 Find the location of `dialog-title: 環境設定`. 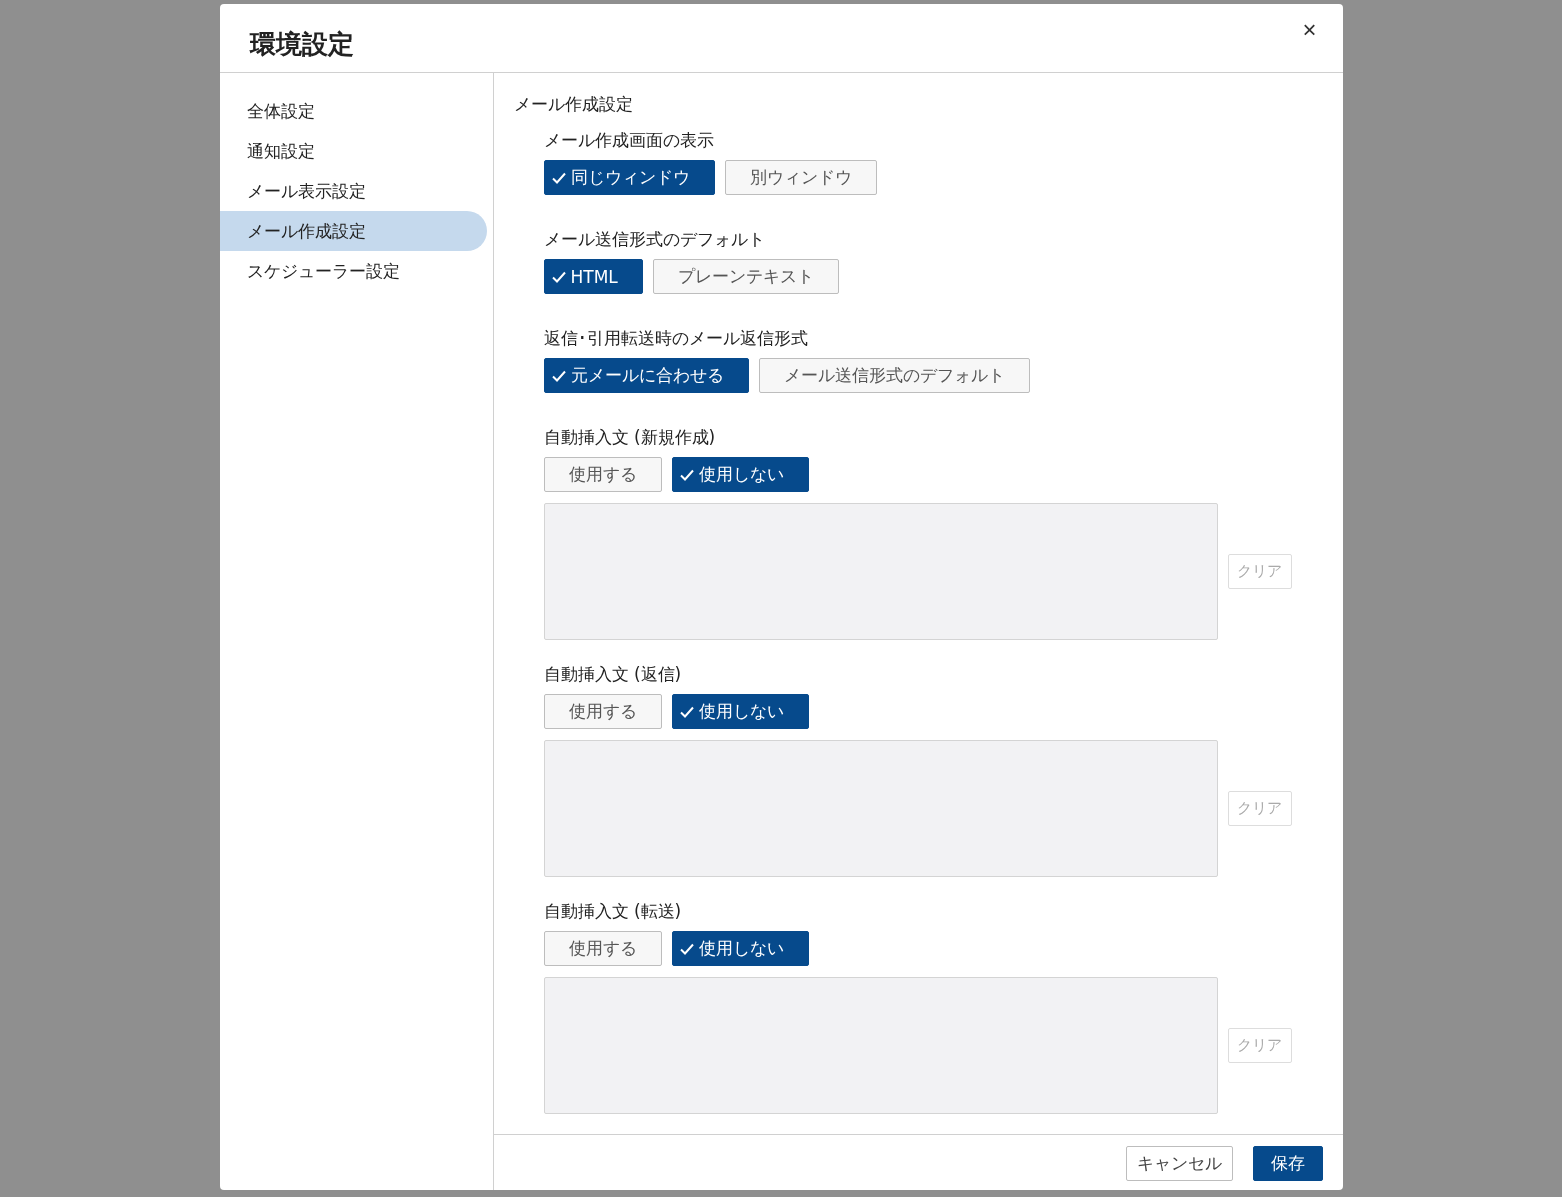

dialog-title: 環境設定 is located at coordinates (301, 44).